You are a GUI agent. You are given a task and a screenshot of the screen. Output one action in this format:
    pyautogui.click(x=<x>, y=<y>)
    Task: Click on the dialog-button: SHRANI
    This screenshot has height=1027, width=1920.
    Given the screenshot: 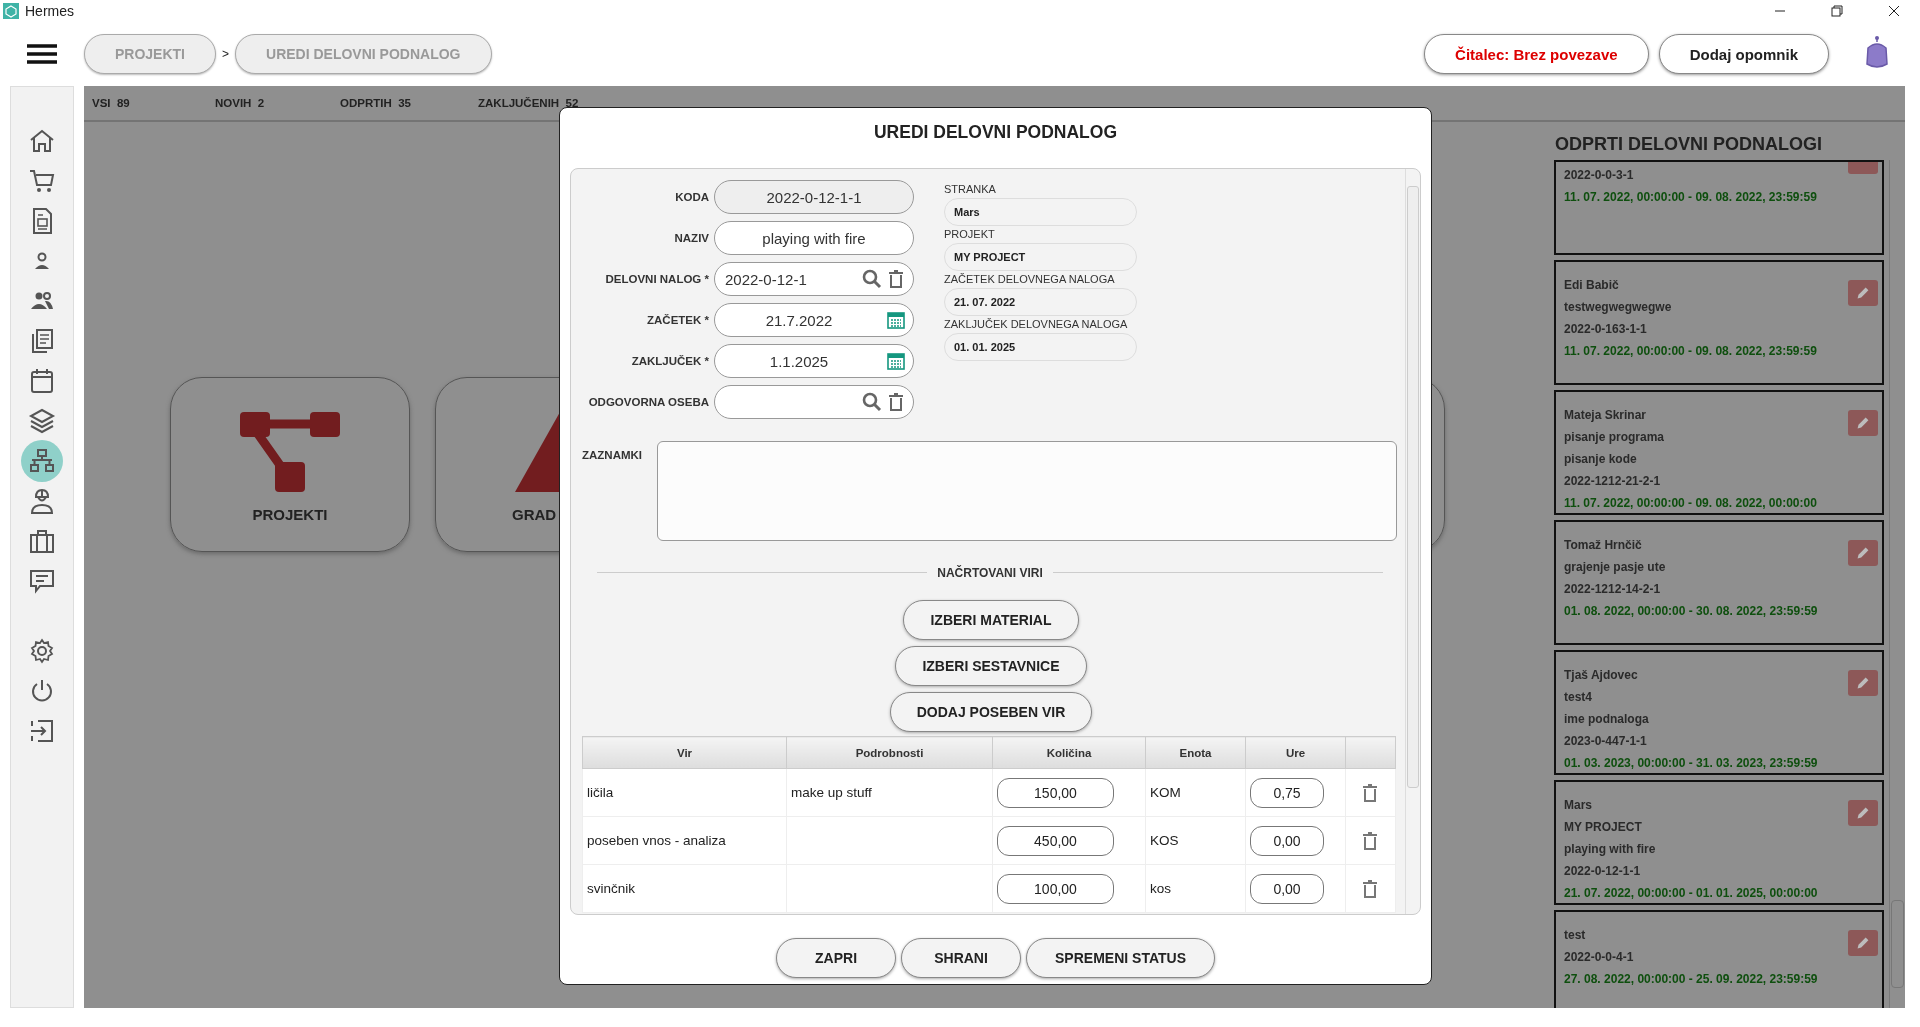 What is the action you would take?
    pyautogui.click(x=961, y=958)
    